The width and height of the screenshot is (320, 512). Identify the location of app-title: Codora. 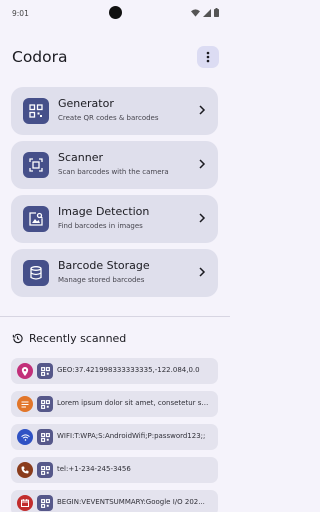
(40, 57).